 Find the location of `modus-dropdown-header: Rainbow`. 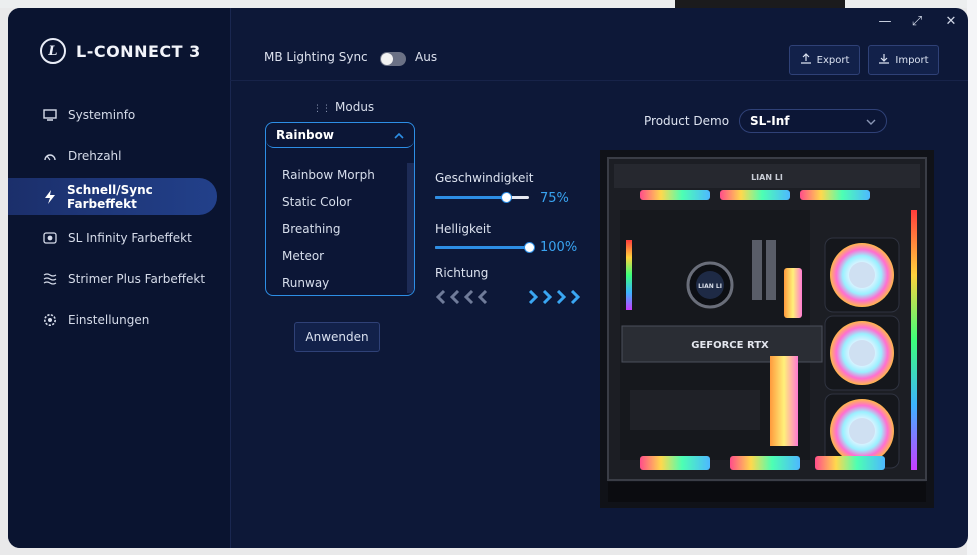

modus-dropdown-header: Rainbow is located at coordinates (340, 135).